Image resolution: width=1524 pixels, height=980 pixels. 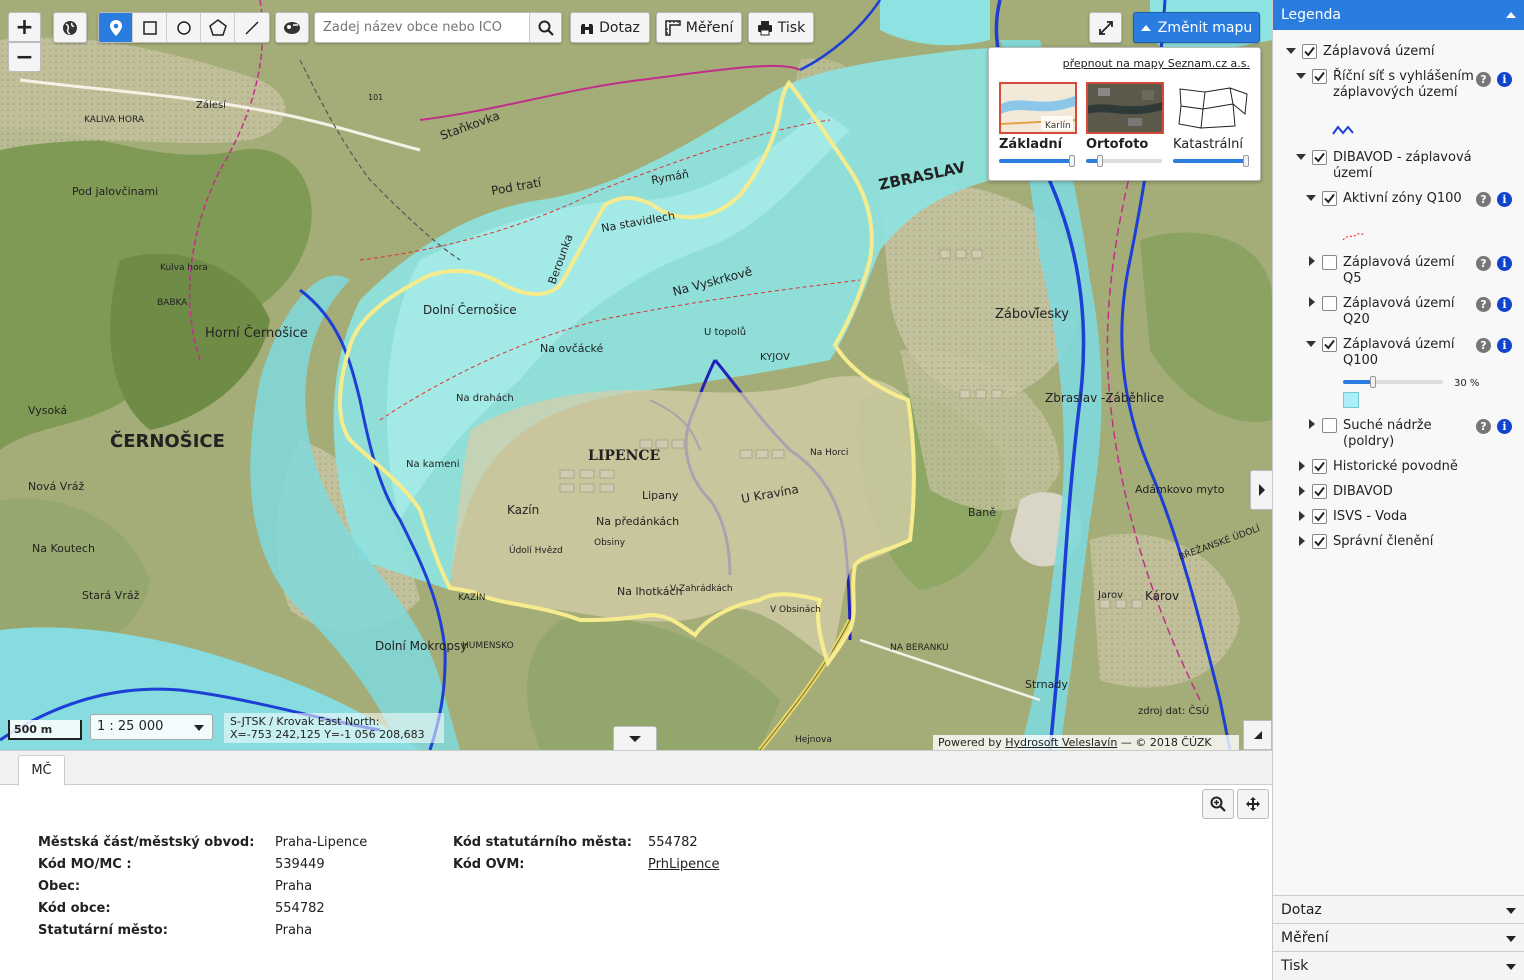 I want to click on basemap-ortofoto: Ortofoto, so click(x=1125, y=124).